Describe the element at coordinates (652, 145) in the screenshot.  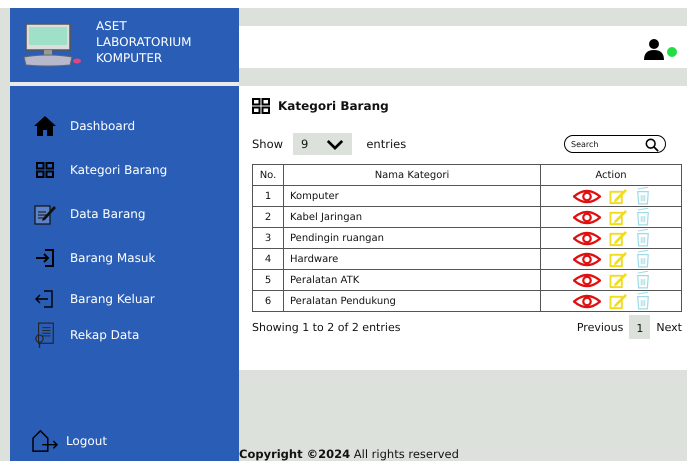
I see `search-icon` at that location.